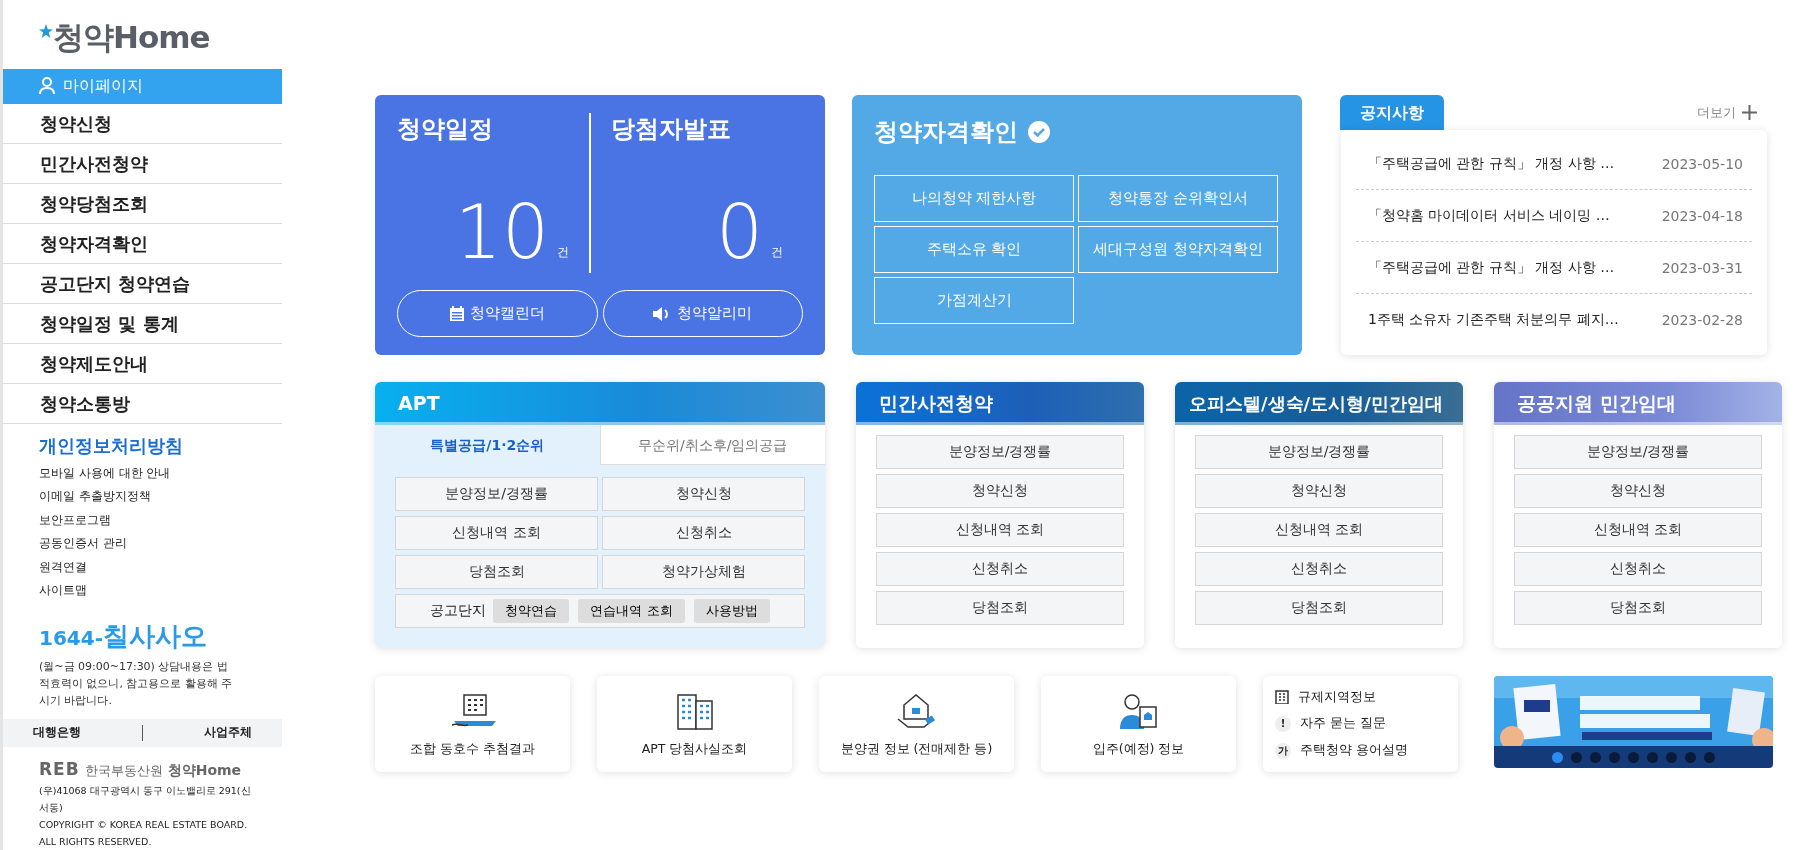 The height and width of the screenshot is (850, 1802). What do you see at coordinates (1702, 163) in the screenshot?
I see `notice-date: 2023-05-10` at bounding box center [1702, 163].